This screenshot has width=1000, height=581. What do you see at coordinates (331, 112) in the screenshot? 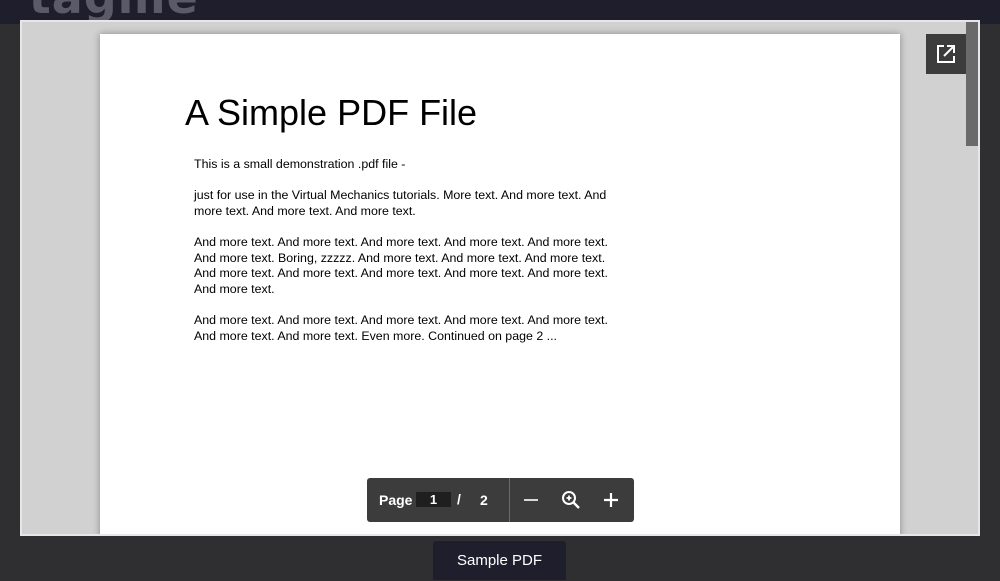
I see `pdf-title: A Simple PDF File` at bounding box center [331, 112].